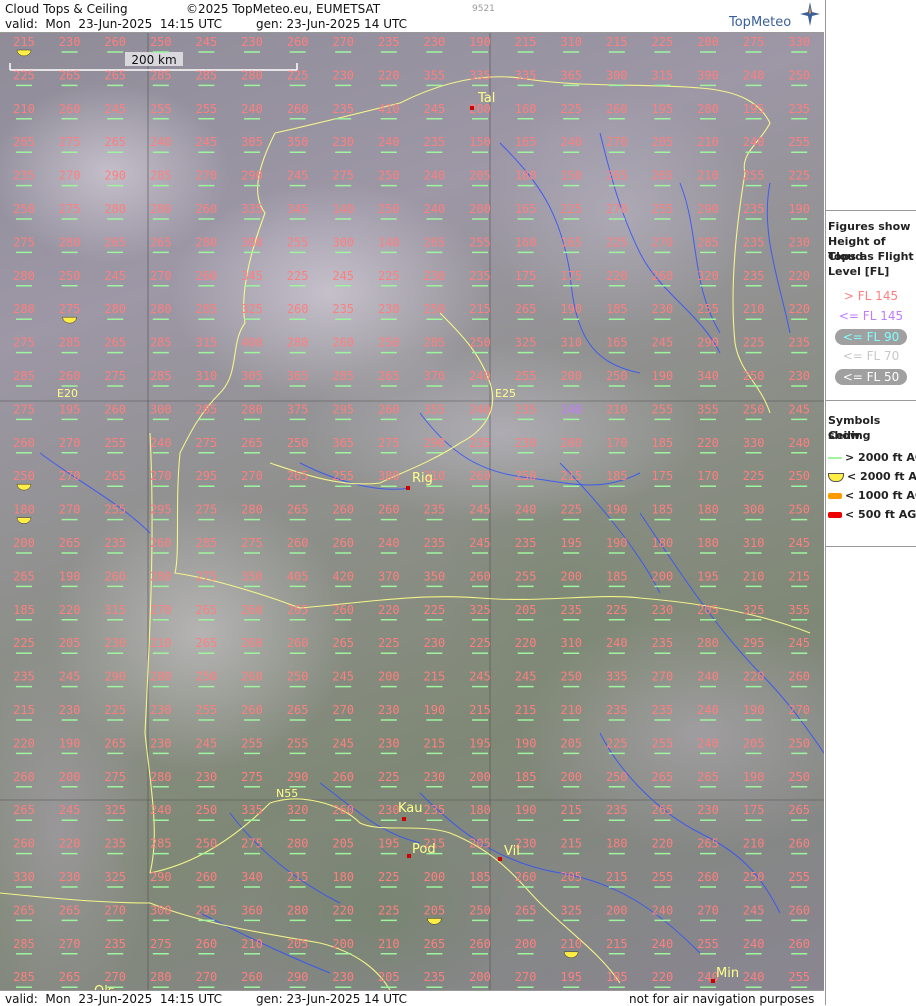 This screenshot has height=1006, width=916. I want to click on ceiling-legend-item: < 2000 ft AGL, so click(872, 476).